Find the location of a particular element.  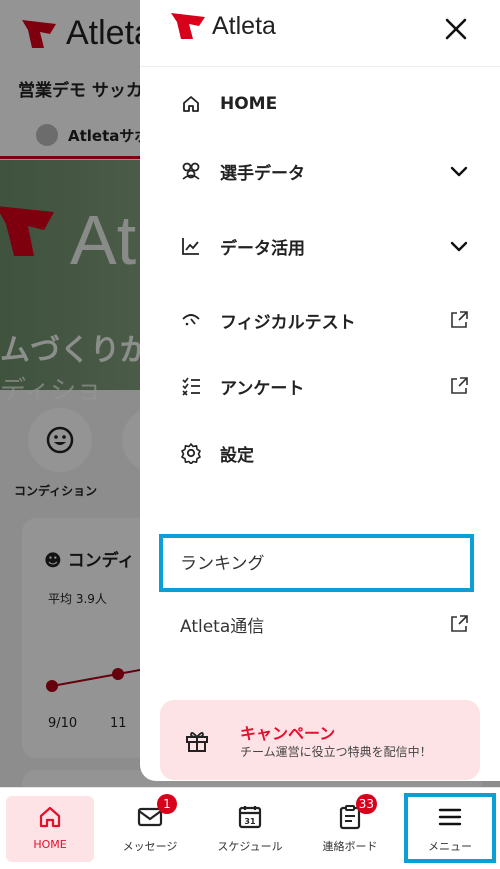

divider is located at coordinates (320, 66).